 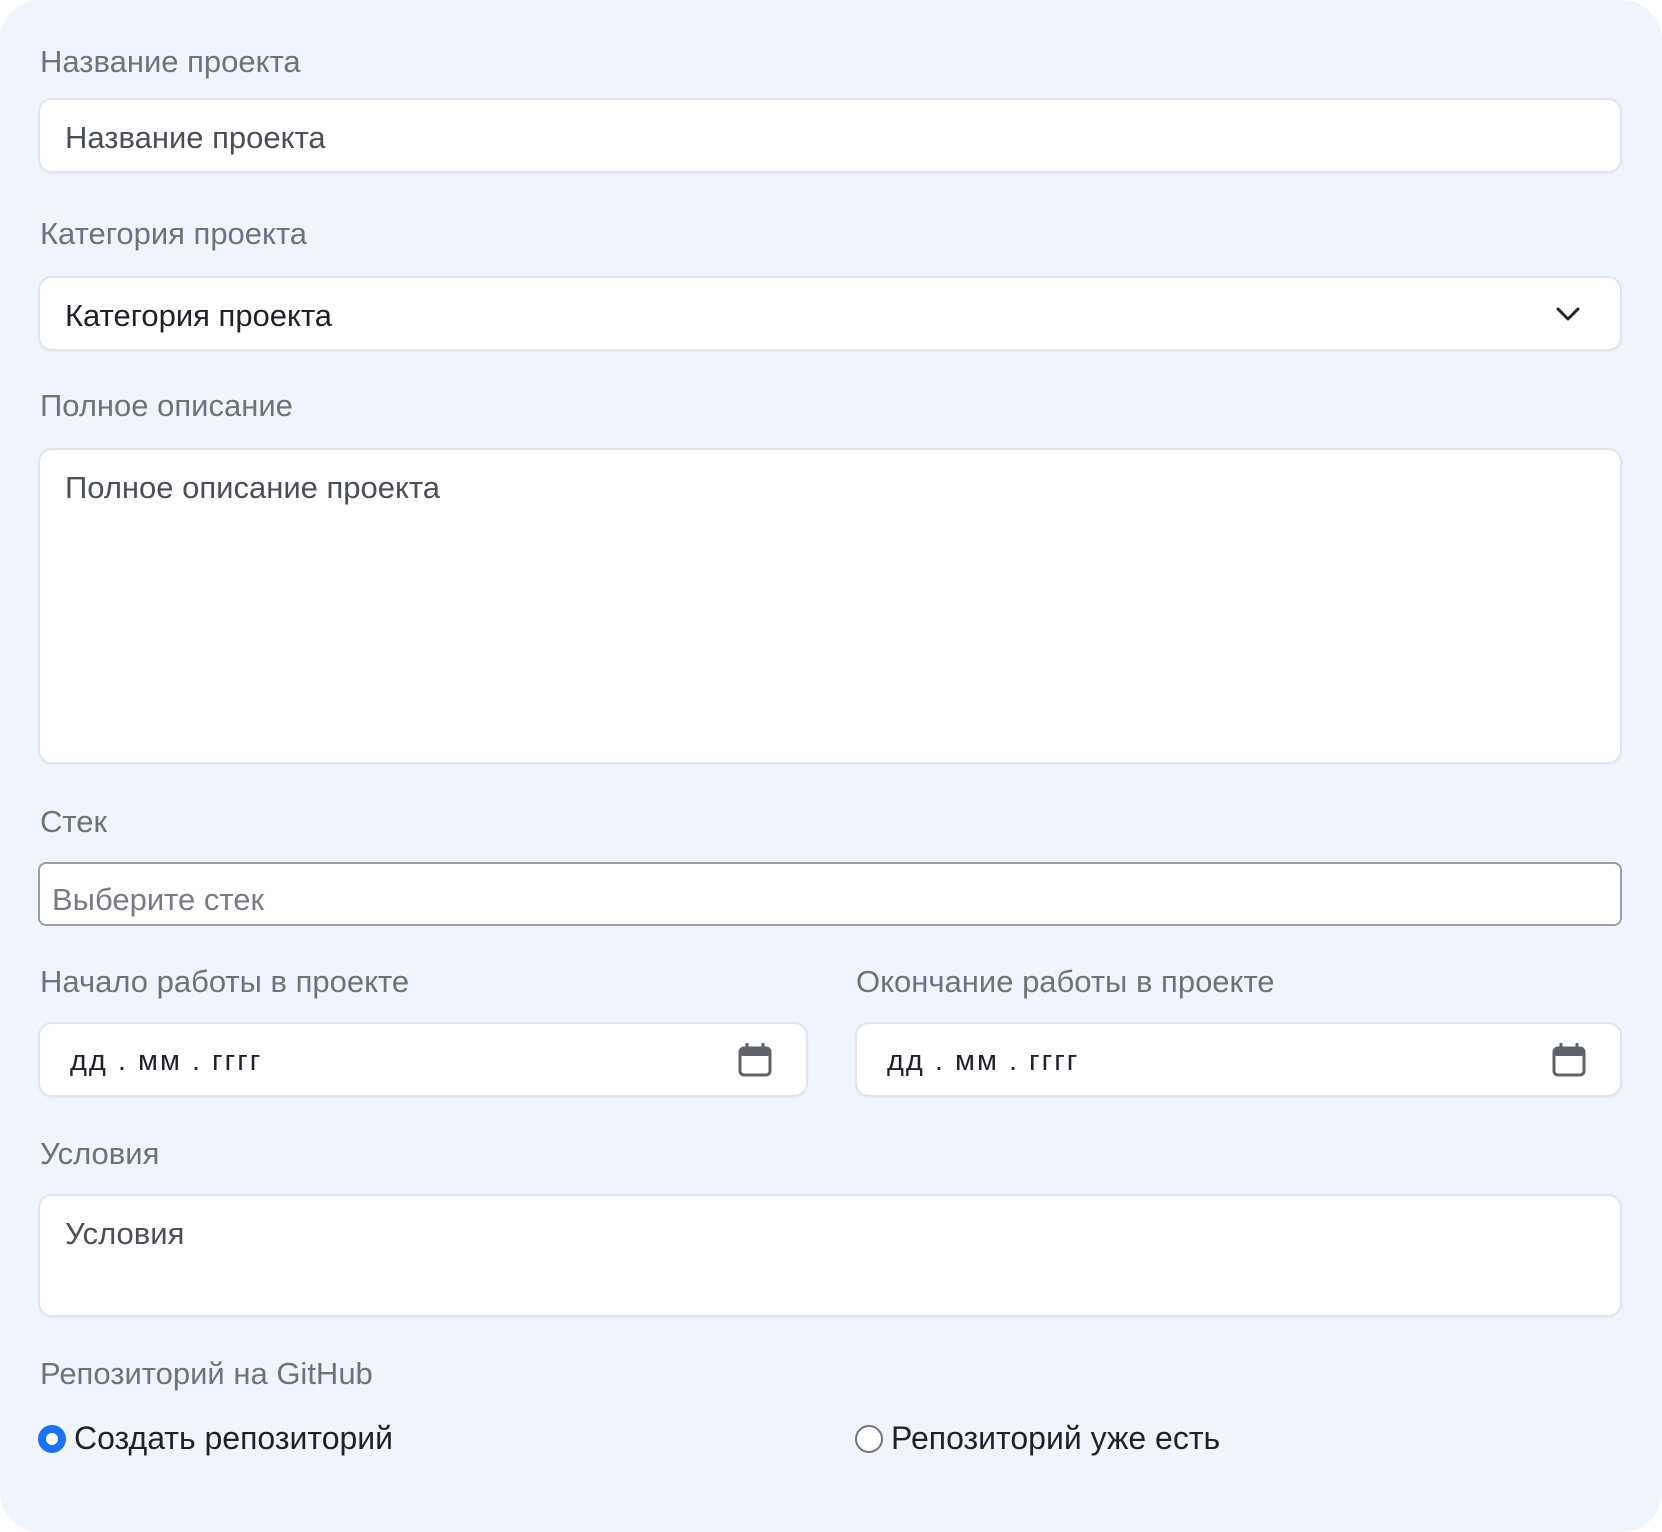 What do you see at coordinates (158, 899) in the screenshot?
I see `stack-placeholder: Выберите стек` at bounding box center [158, 899].